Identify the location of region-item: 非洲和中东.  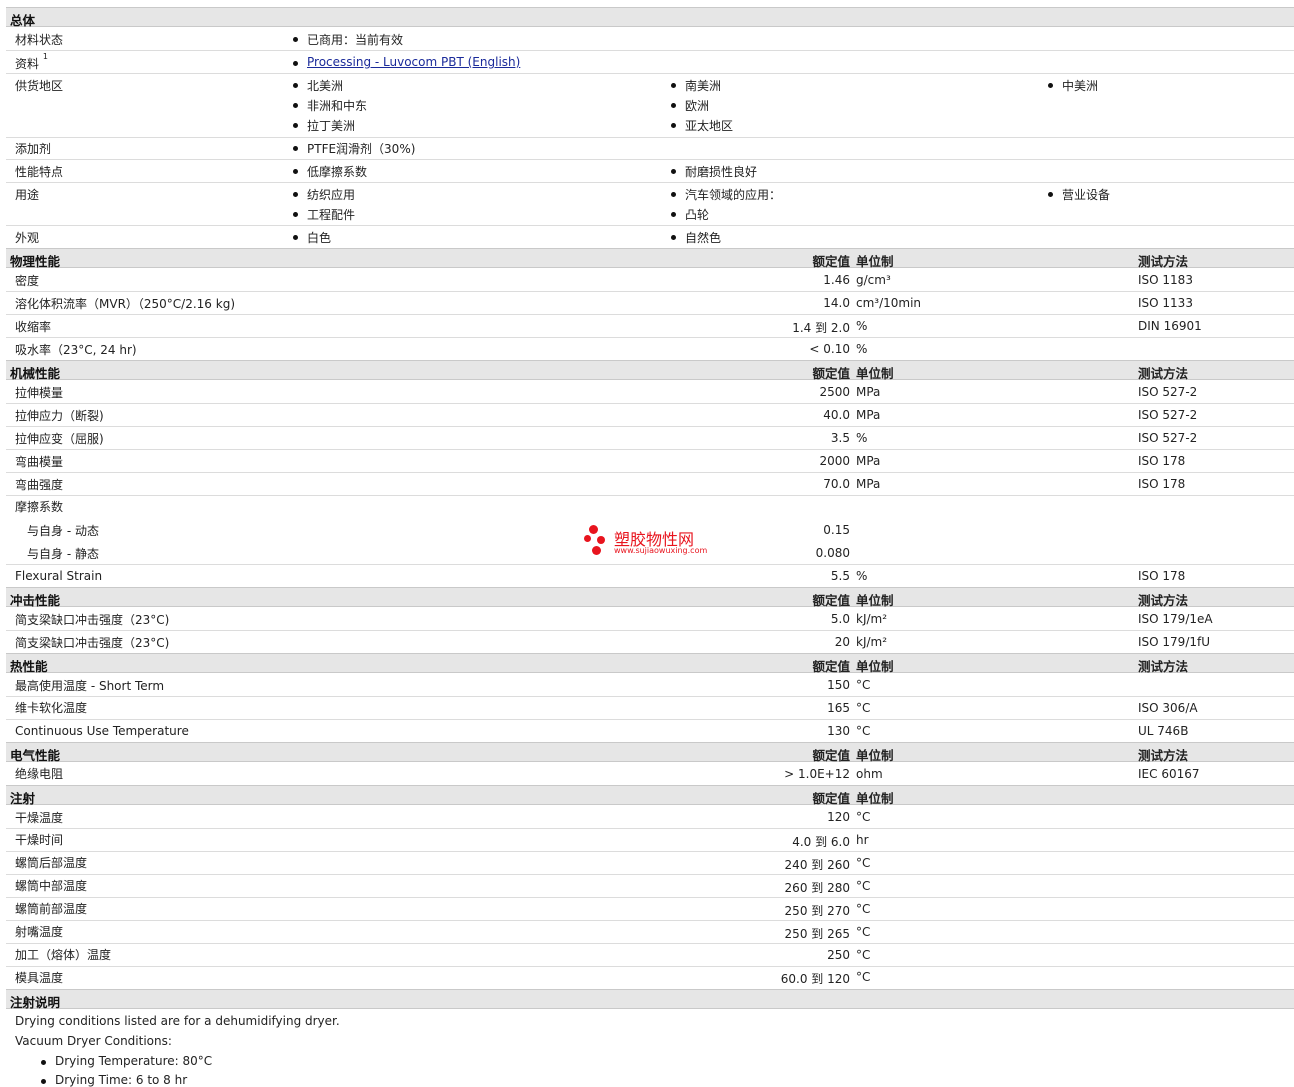
(330, 106).